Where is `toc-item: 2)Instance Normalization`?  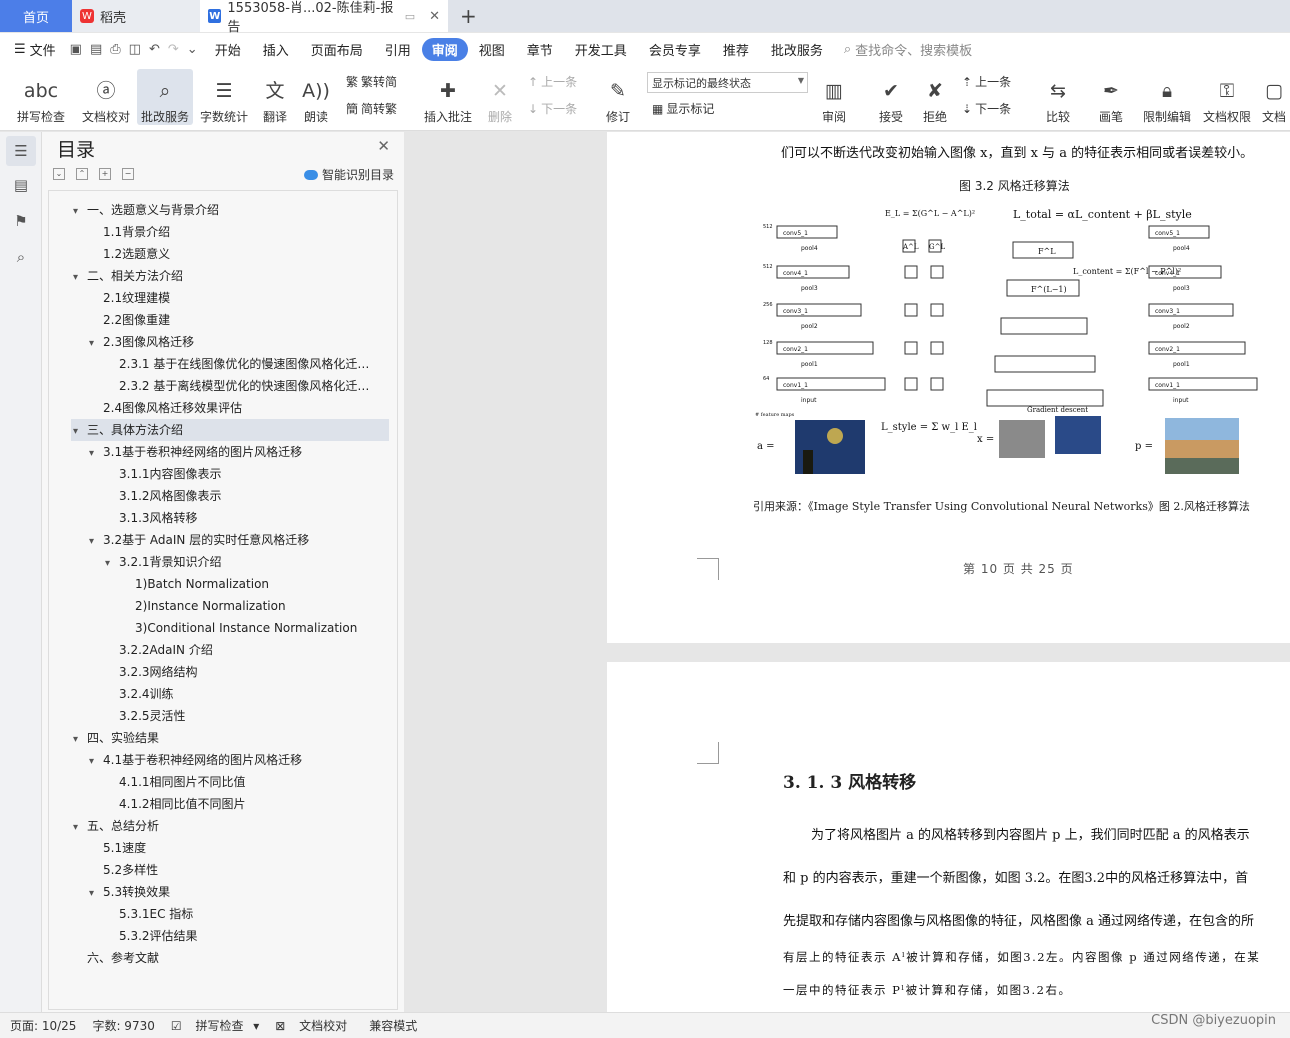
toc-item: 2)Instance Normalization is located at coordinates (251, 606).